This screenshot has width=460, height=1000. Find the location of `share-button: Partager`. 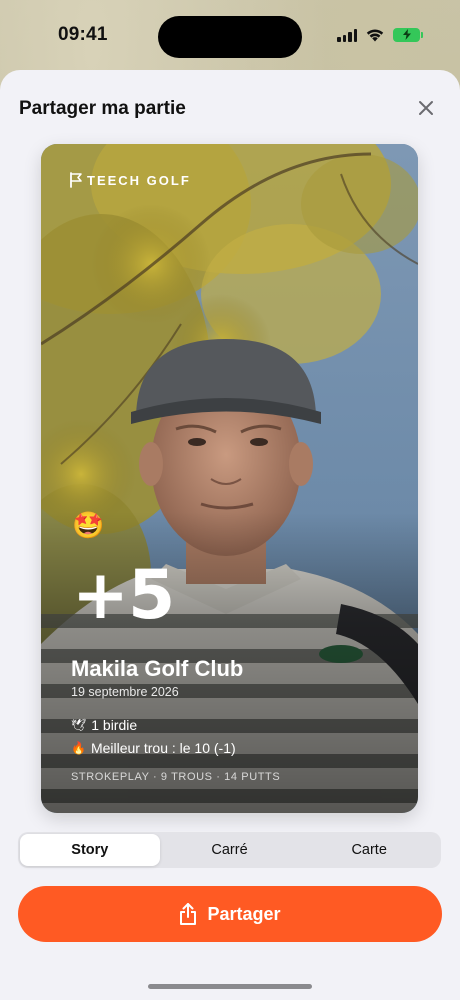

share-button: Partager is located at coordinates (230, 914).